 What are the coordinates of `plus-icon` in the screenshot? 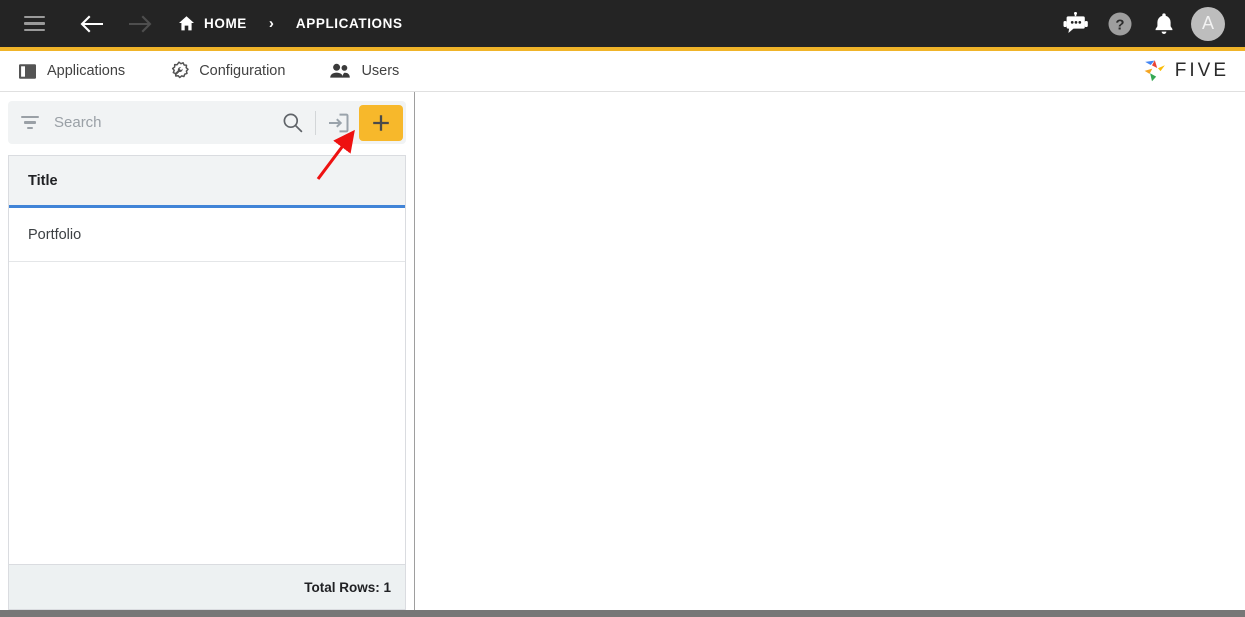 It's located at (381, 122).